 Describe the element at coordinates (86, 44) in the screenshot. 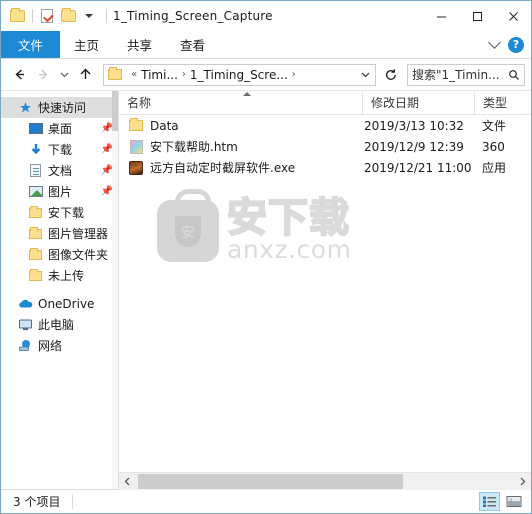

I see `tab-home: 主页` at that location.